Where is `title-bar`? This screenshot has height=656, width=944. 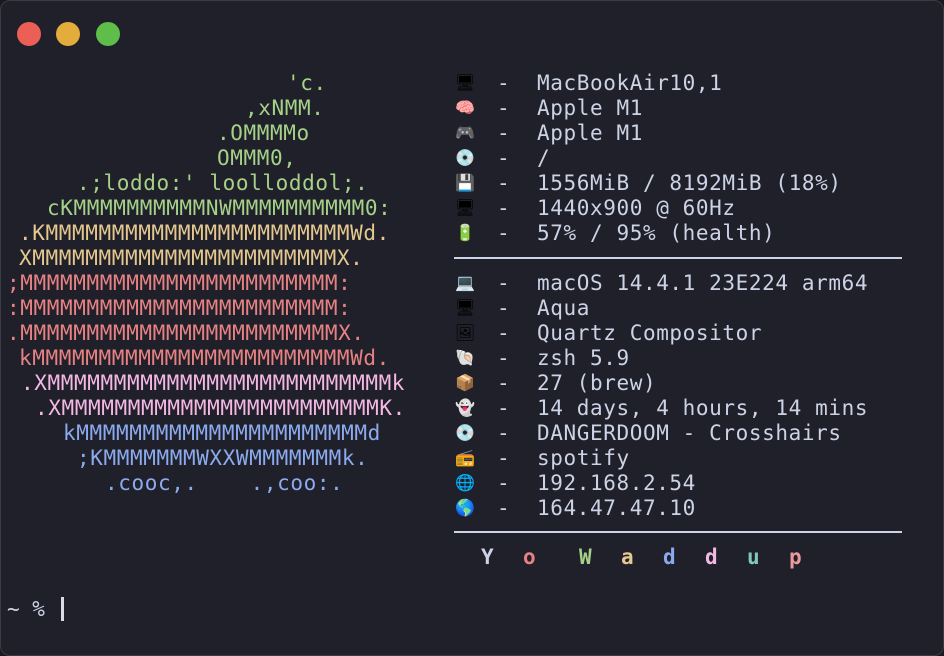 title-bar is located at coordinates (472, 31).